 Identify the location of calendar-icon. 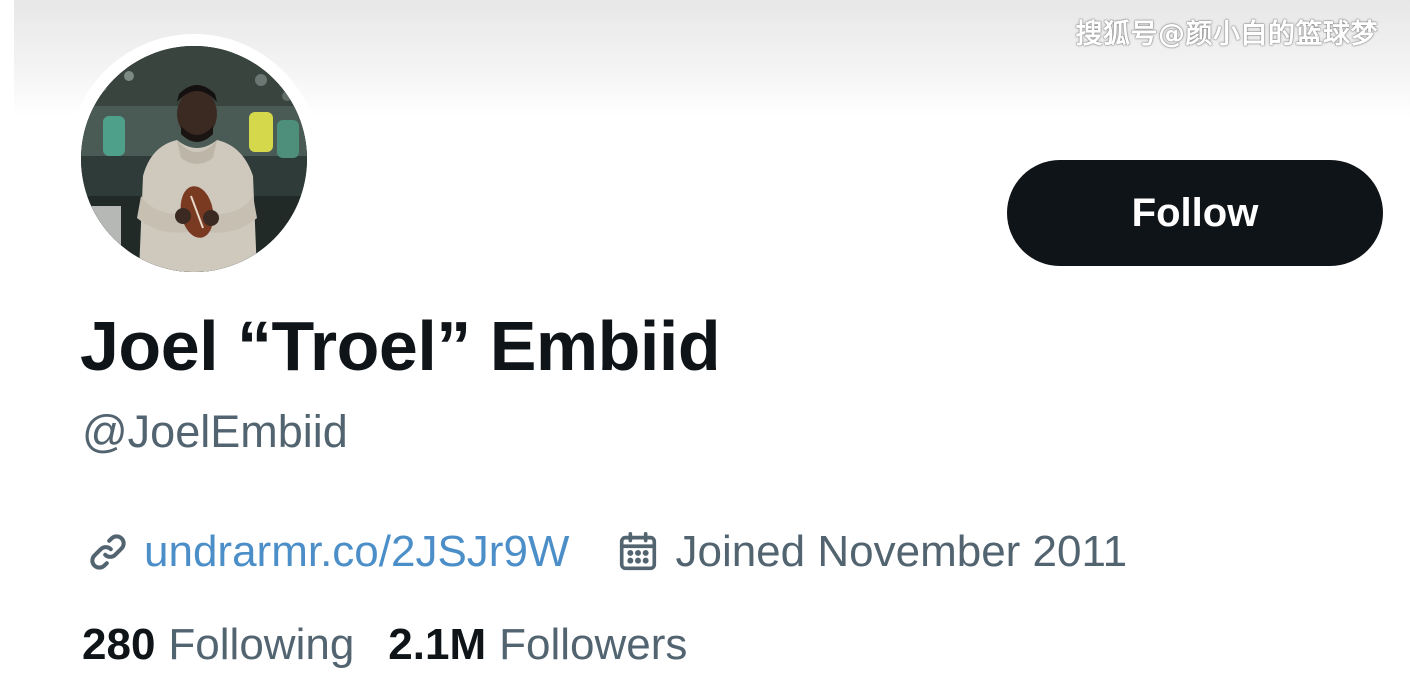
(638, 552).